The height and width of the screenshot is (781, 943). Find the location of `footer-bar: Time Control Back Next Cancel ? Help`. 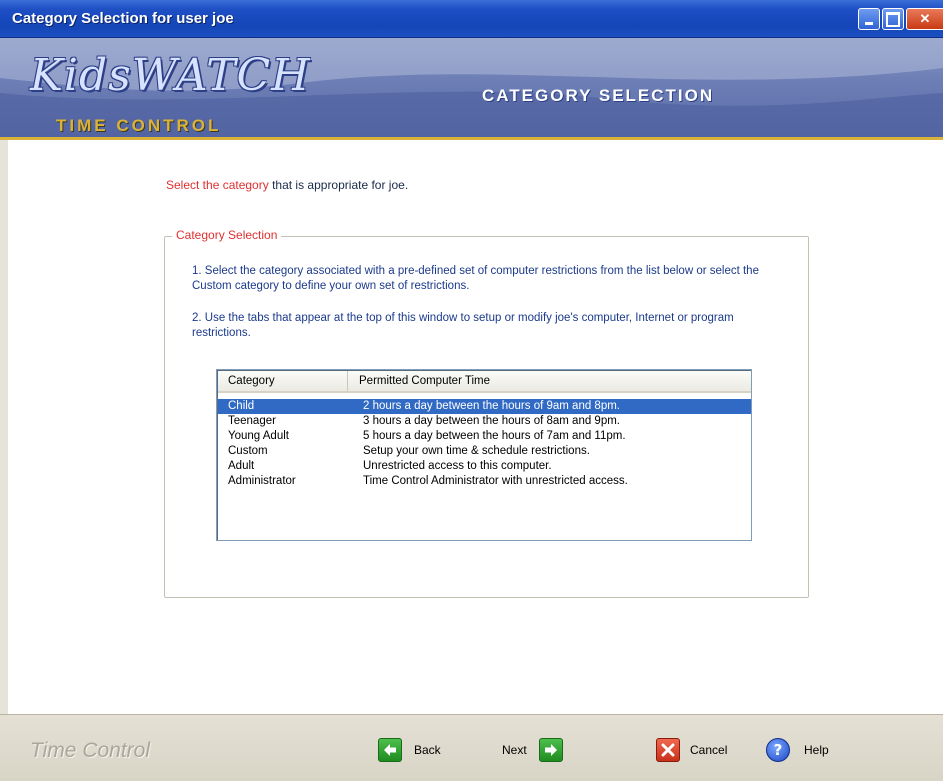

footer-bar: Time Control Back Next Cancel ? Help is located at coordinates (471, 747).